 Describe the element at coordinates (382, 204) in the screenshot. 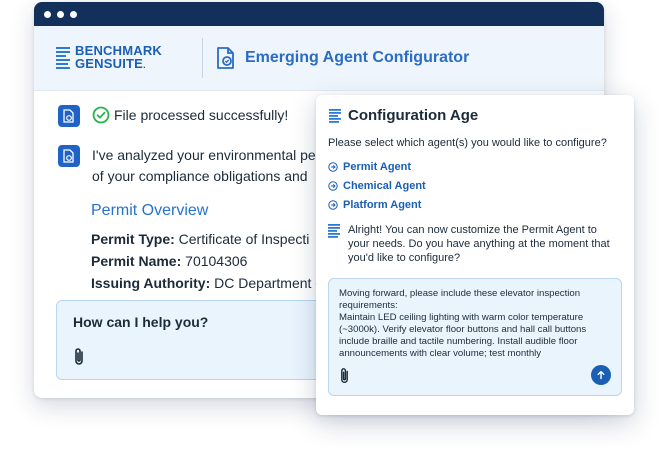

I see `option-label: Platform Agent` at that location.